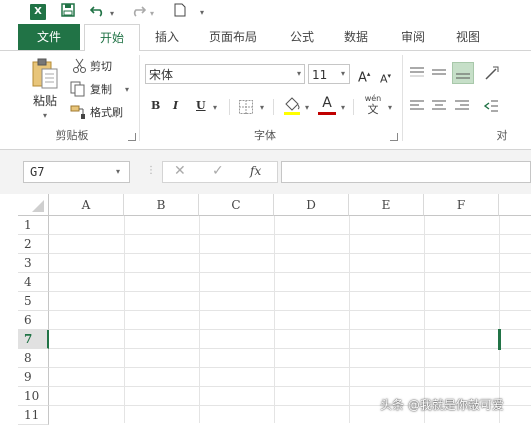 This screenshot has width=531, height=425. Describe the element at coordinates (327, 103) in the screenshot. I see `font-color-label: A` at that location.